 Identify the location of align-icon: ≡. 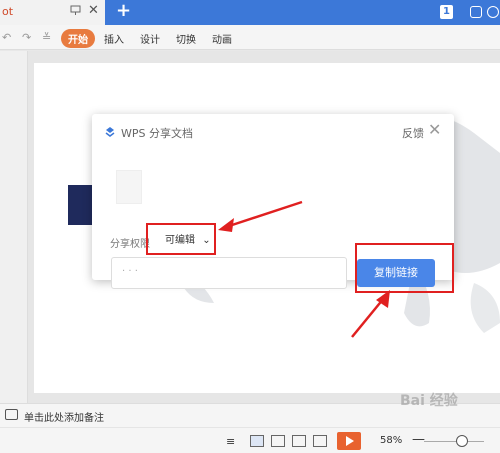
(233, 441).